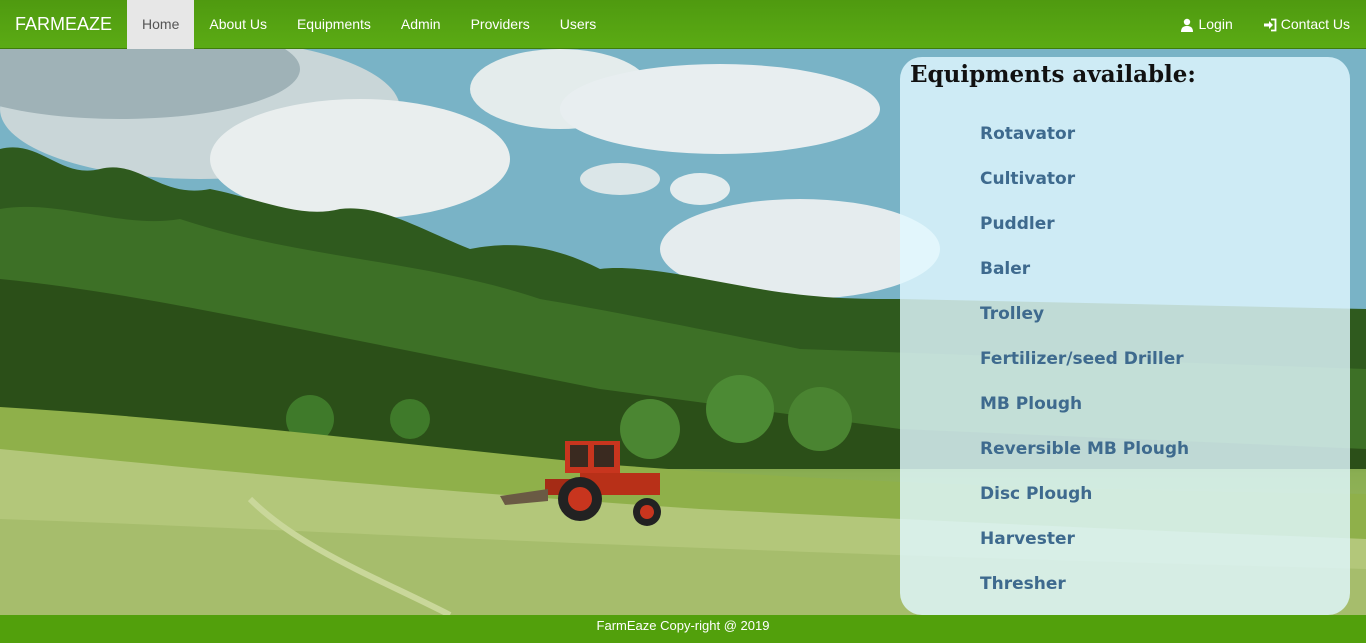 This screenshot has height=643, width=1366. I want to click on nav-home: Home, so click(161, 24).